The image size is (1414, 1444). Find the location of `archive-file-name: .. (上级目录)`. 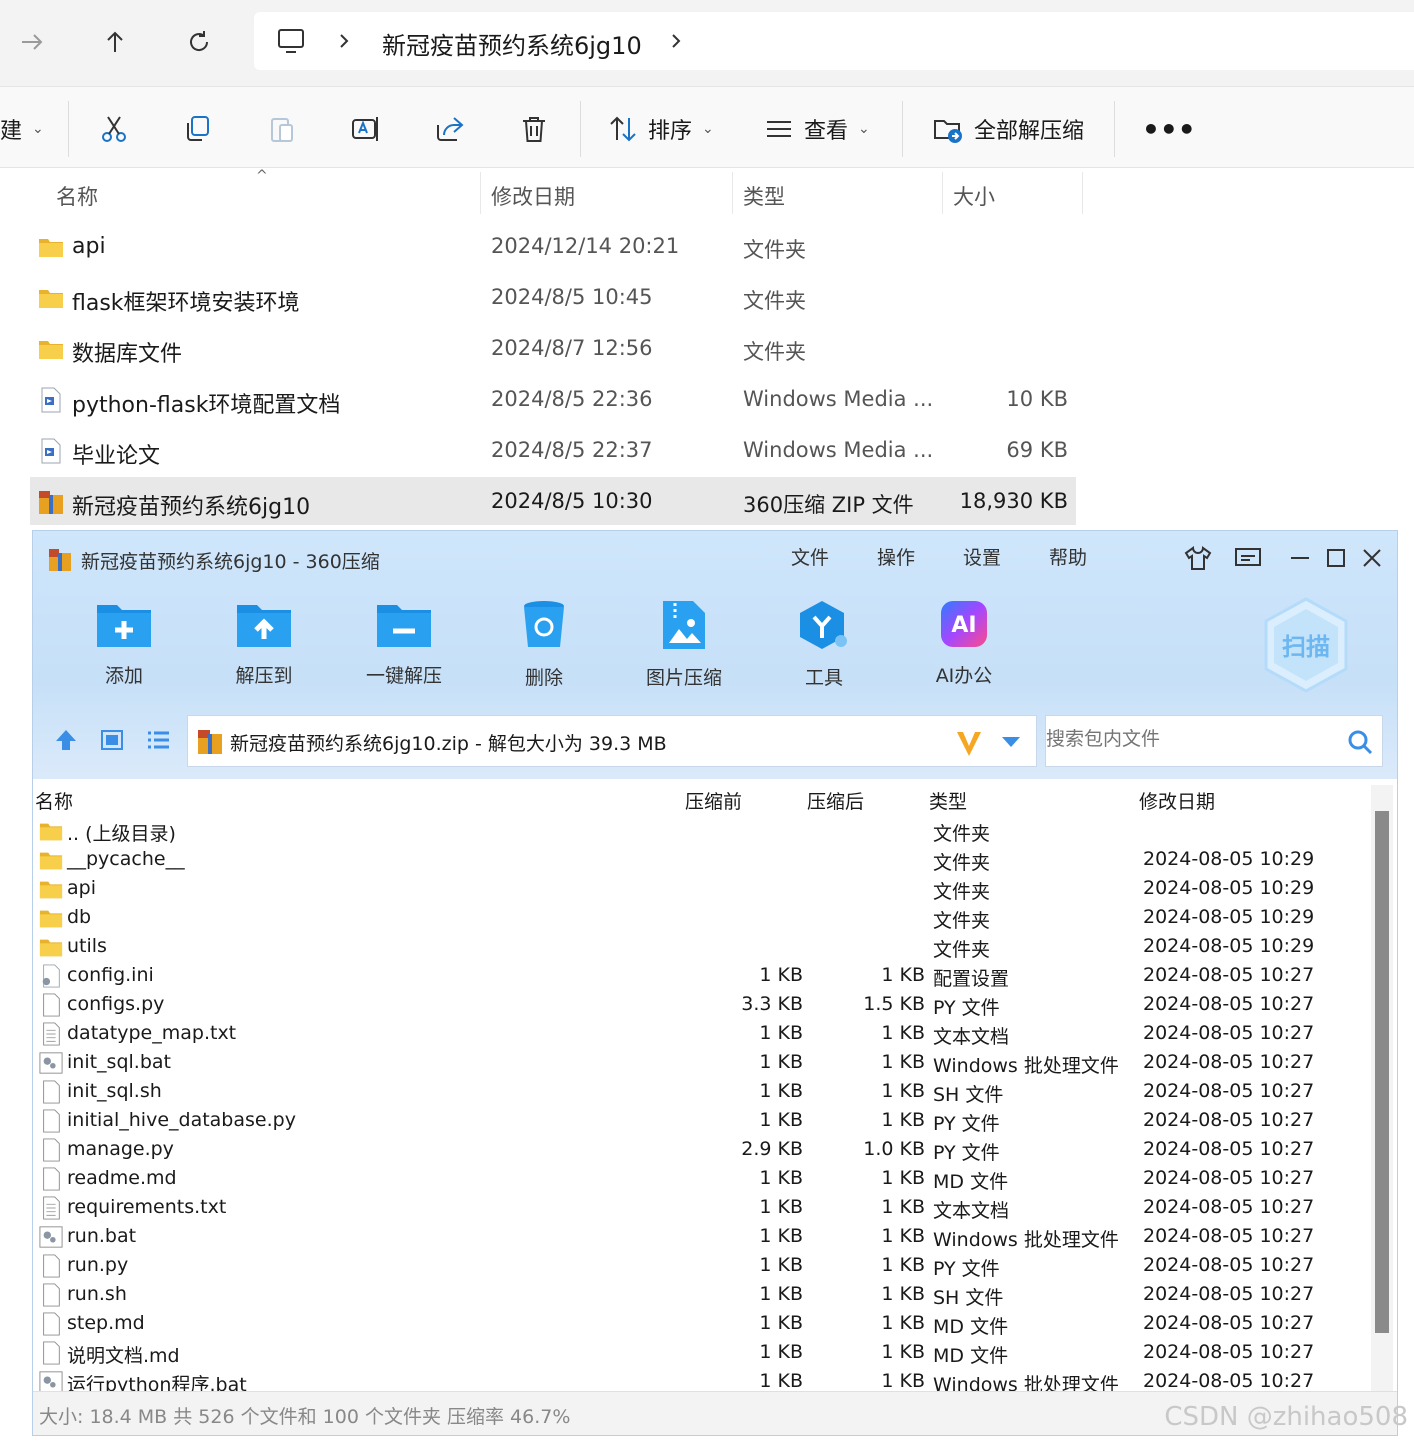

archive-file-name: .. (上级目录) is located at coordinates (121, 834).